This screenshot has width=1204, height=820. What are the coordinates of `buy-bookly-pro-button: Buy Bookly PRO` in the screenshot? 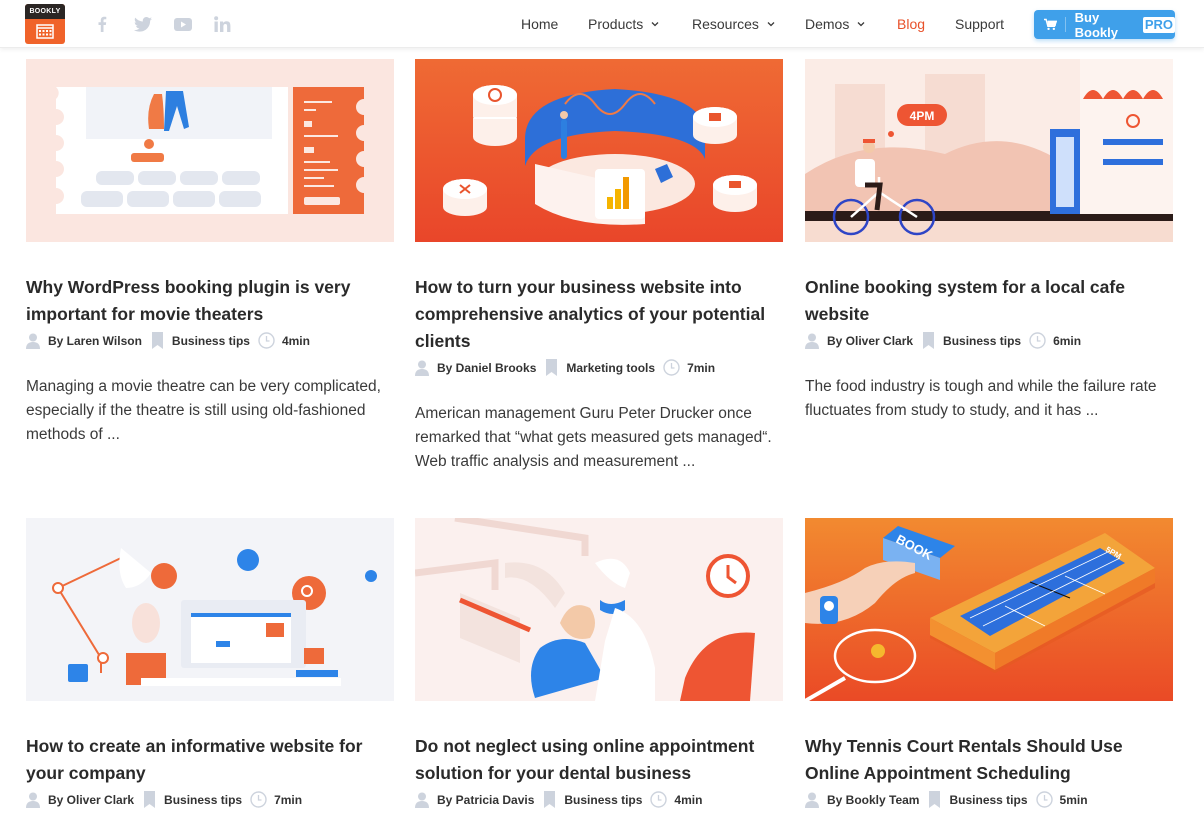 It's located at (1104, 24).